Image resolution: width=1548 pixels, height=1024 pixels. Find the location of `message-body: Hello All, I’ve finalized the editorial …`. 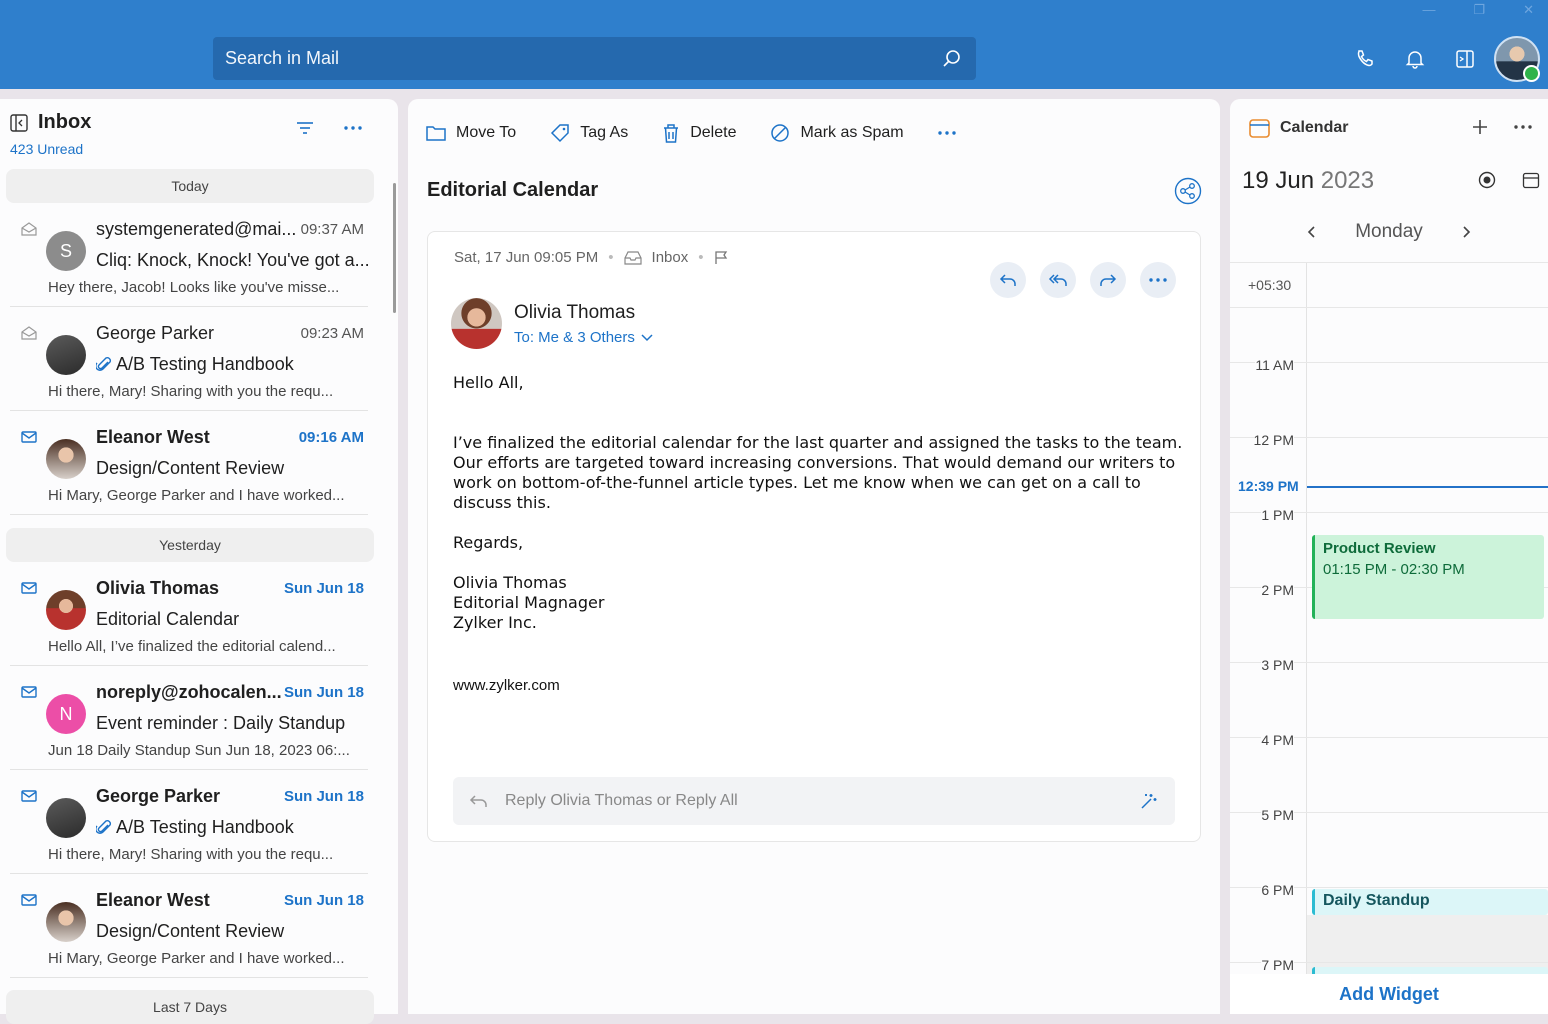

message-body: Hello All, I’ve finalized the editorial … is located at coordinates (818, 534).